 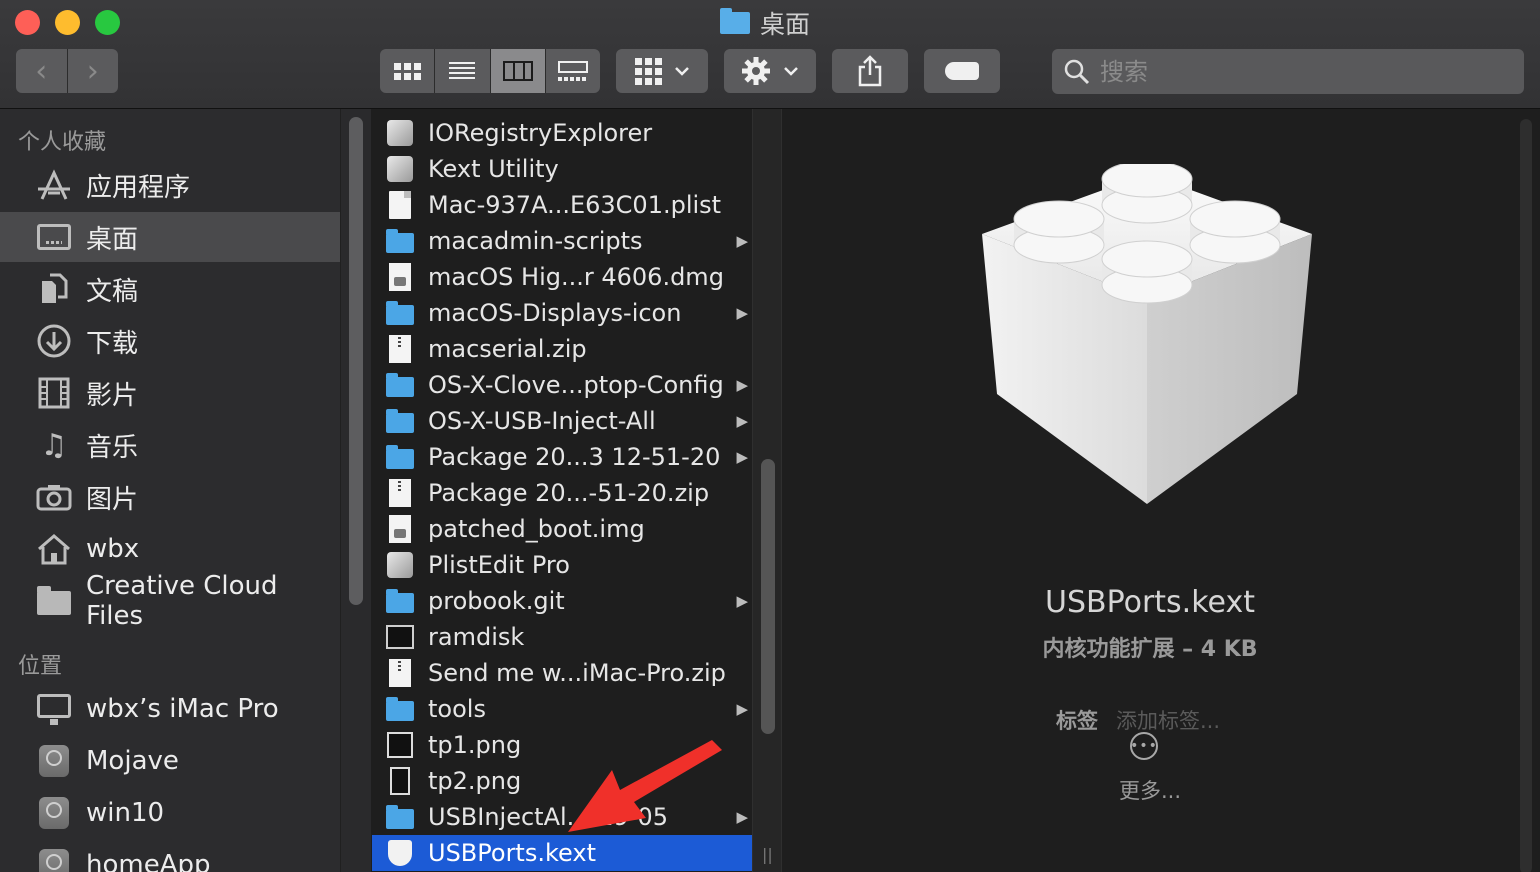 I want to click on file-name: USBPorts.kext, so click(x=512, y=853).